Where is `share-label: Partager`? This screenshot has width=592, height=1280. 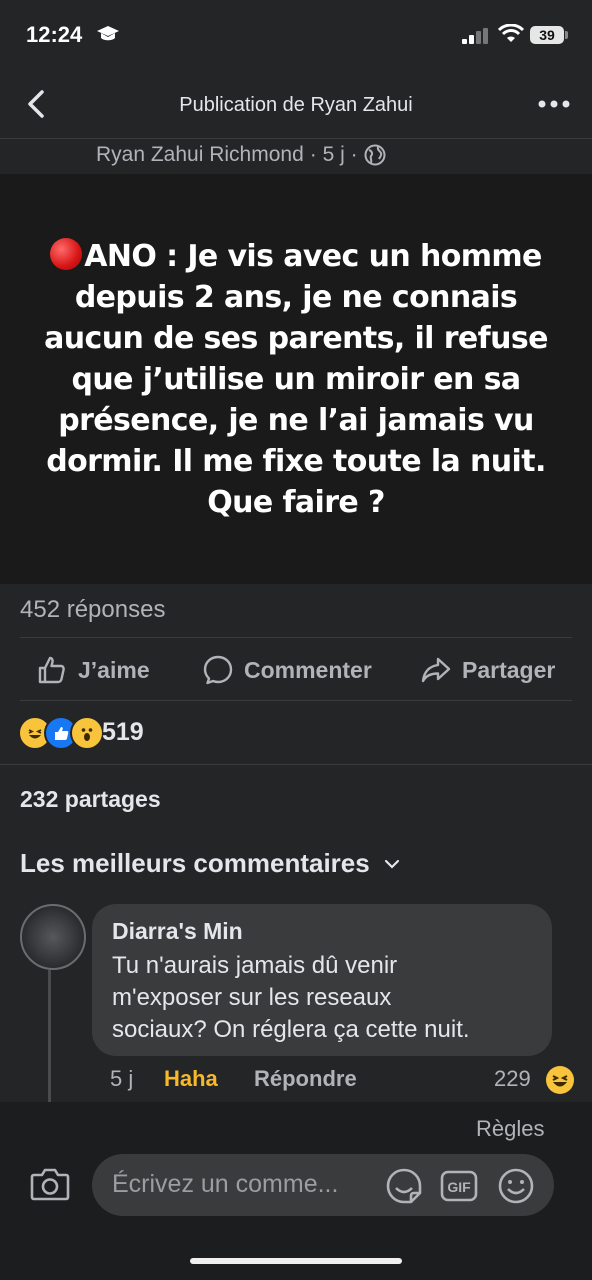
share-label: Partager is located at coordinates (509, 669).